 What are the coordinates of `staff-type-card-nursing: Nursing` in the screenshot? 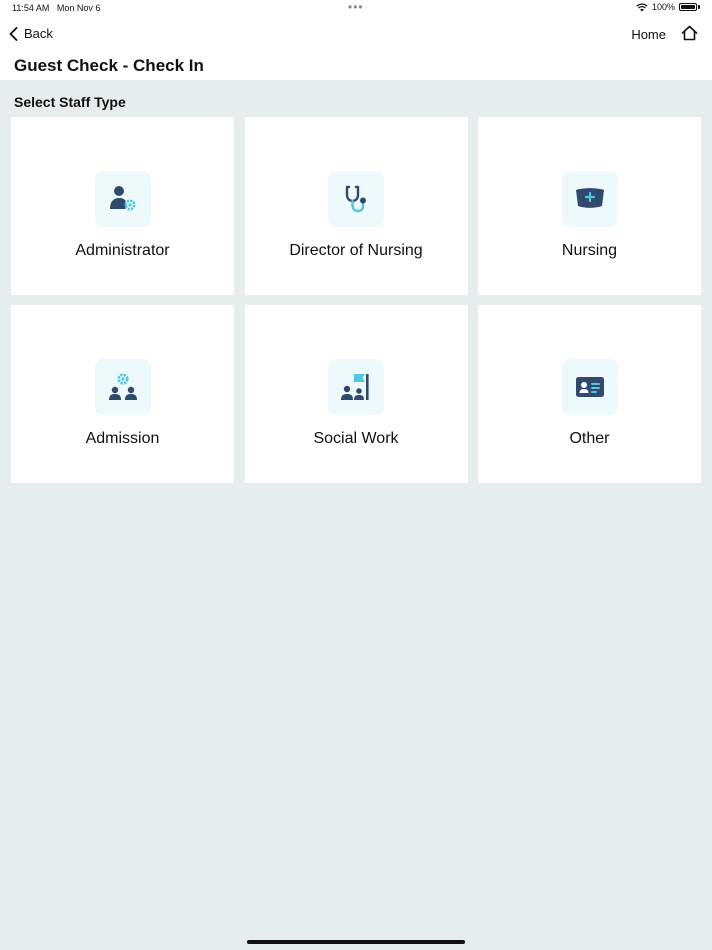 It's located at (589, 206).